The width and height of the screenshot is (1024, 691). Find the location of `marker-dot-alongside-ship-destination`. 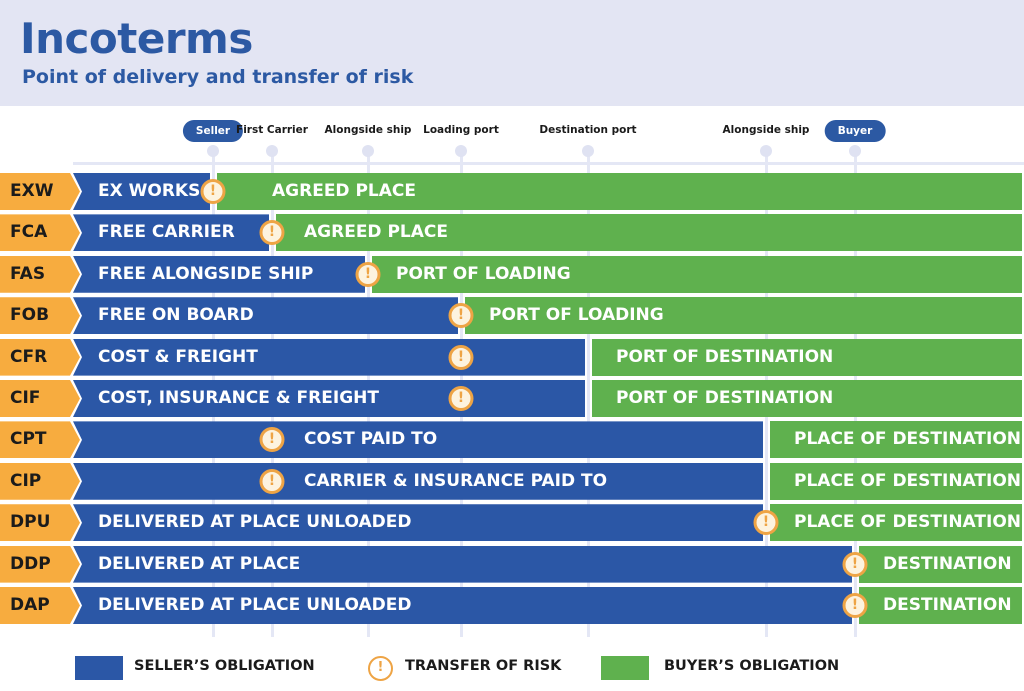

marker-dot-alongside-ship-destination is located at coordinates (766, 151).